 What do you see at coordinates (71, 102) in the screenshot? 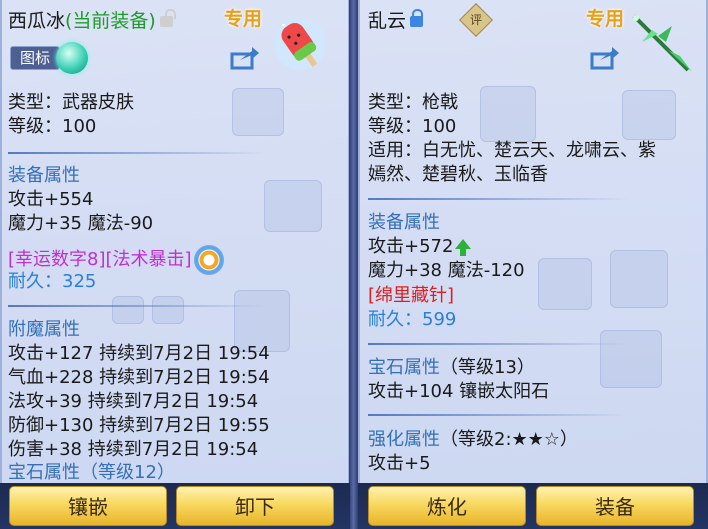
I see `item-type: 类型：武器皮肤` at bounding box center [71, 102].